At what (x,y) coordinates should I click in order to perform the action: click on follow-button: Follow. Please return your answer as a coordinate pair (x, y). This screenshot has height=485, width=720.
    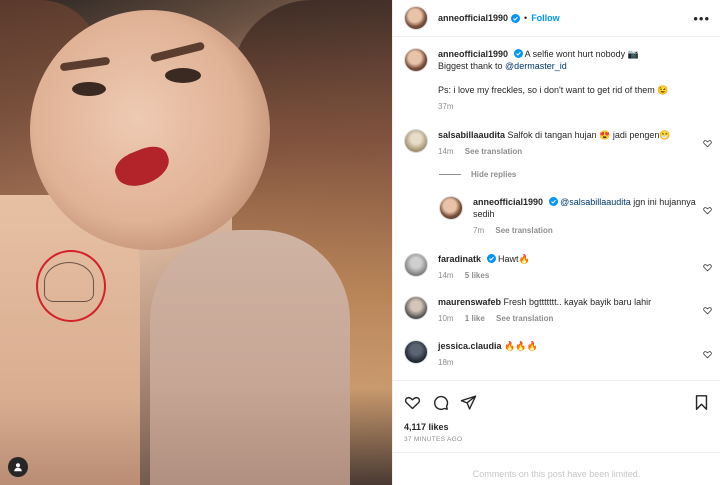
    Looking at the image, I should click on (545, 18).